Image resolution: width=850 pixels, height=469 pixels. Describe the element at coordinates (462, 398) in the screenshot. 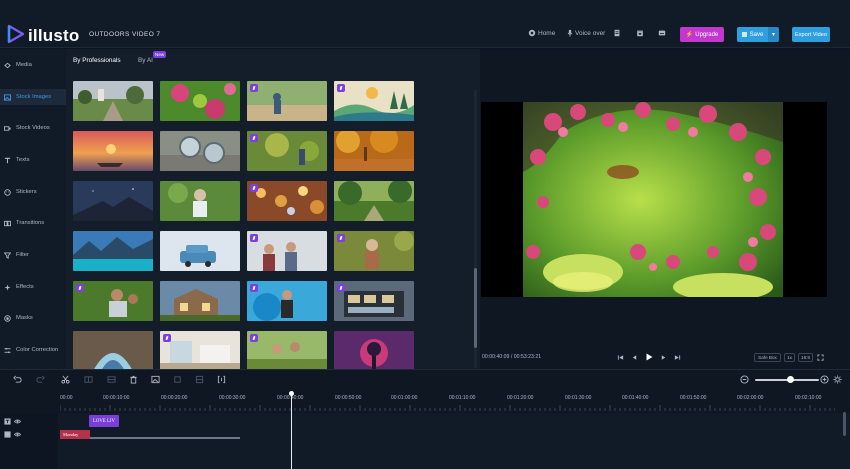

I see `ruler-label: 00:01:10:00` at that location.